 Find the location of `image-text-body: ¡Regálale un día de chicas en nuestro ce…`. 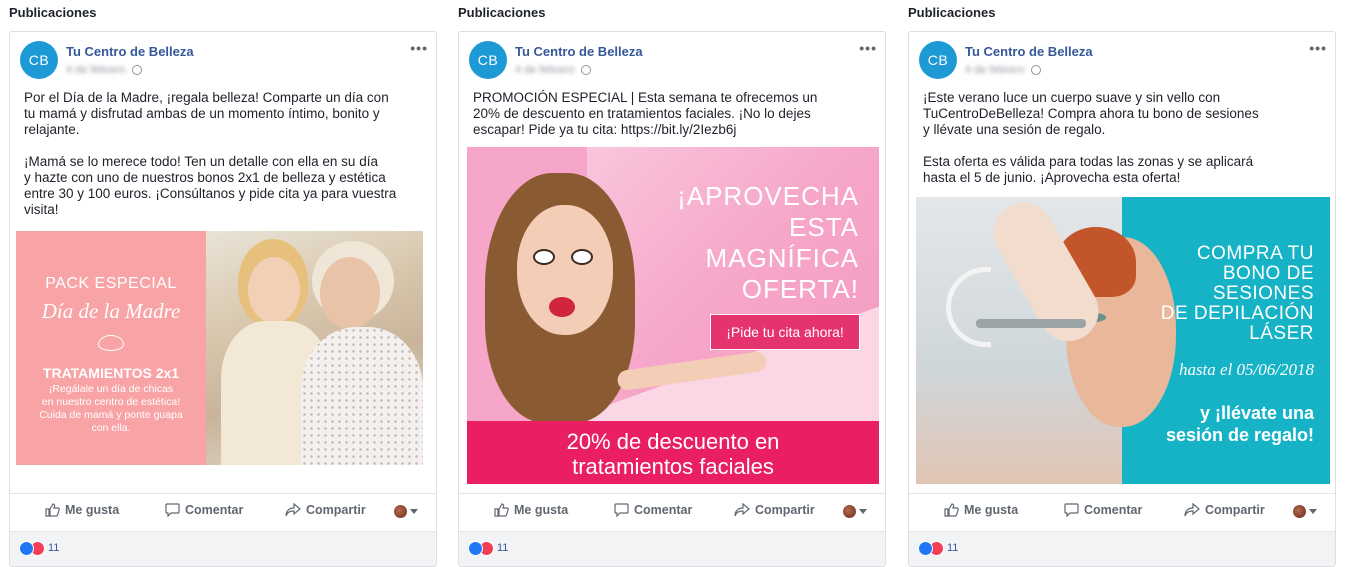

image-text-body: ¡Regálale un día de chicas en nuestro ce… is located at coordinates (111, 408).